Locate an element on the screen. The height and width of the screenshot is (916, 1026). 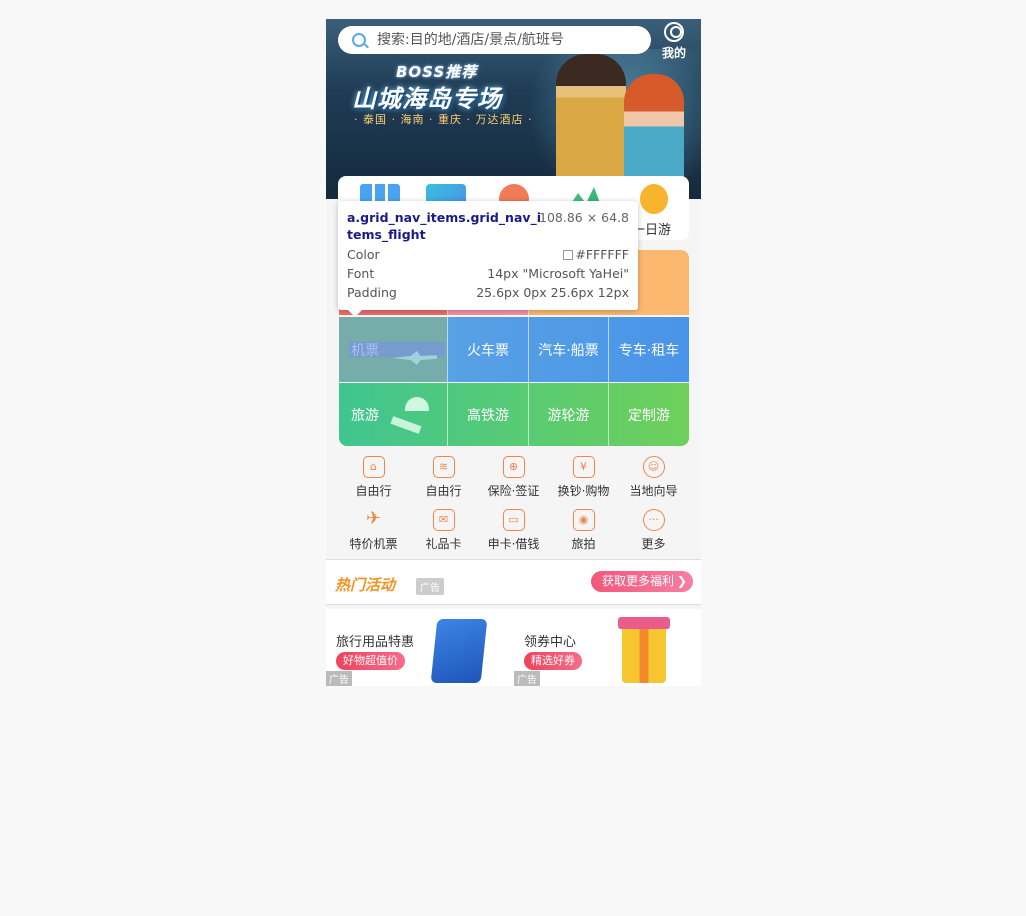
promo-tag: 精选好券 is located at coordinates (553, 661).